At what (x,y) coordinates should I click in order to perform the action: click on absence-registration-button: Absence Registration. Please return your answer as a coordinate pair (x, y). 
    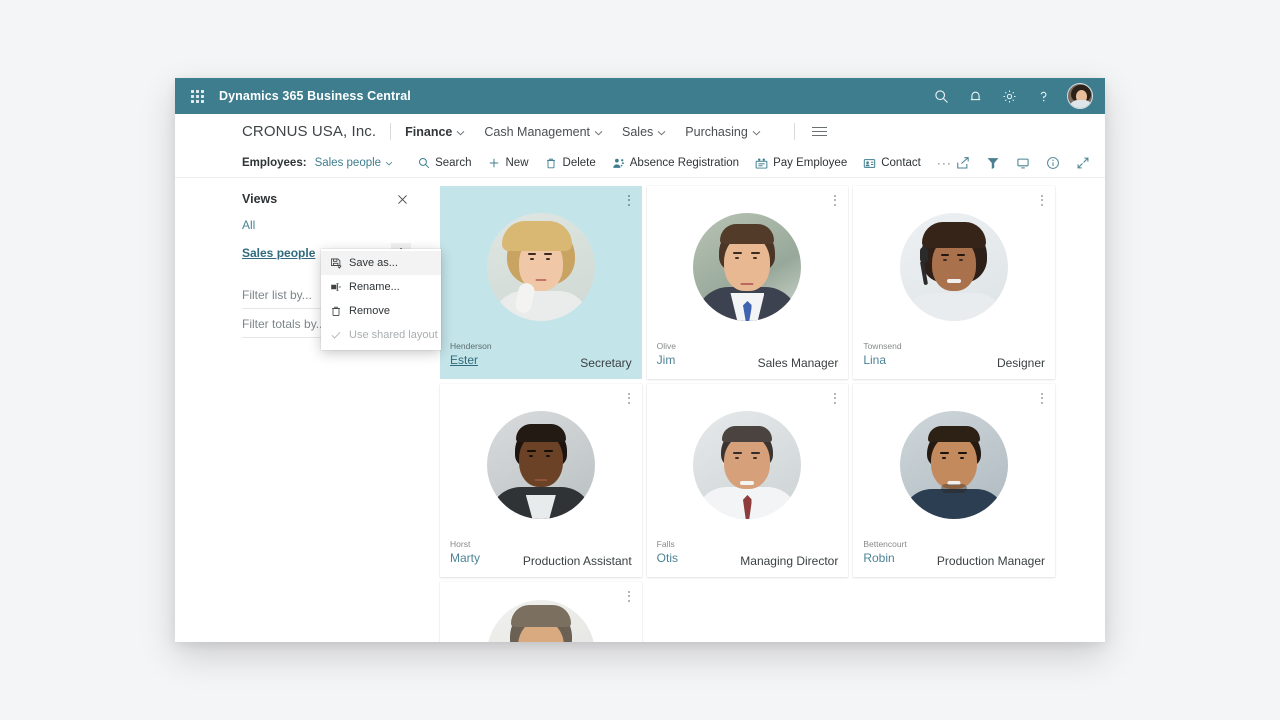
    Looking at the image, I should click on (675, 163).